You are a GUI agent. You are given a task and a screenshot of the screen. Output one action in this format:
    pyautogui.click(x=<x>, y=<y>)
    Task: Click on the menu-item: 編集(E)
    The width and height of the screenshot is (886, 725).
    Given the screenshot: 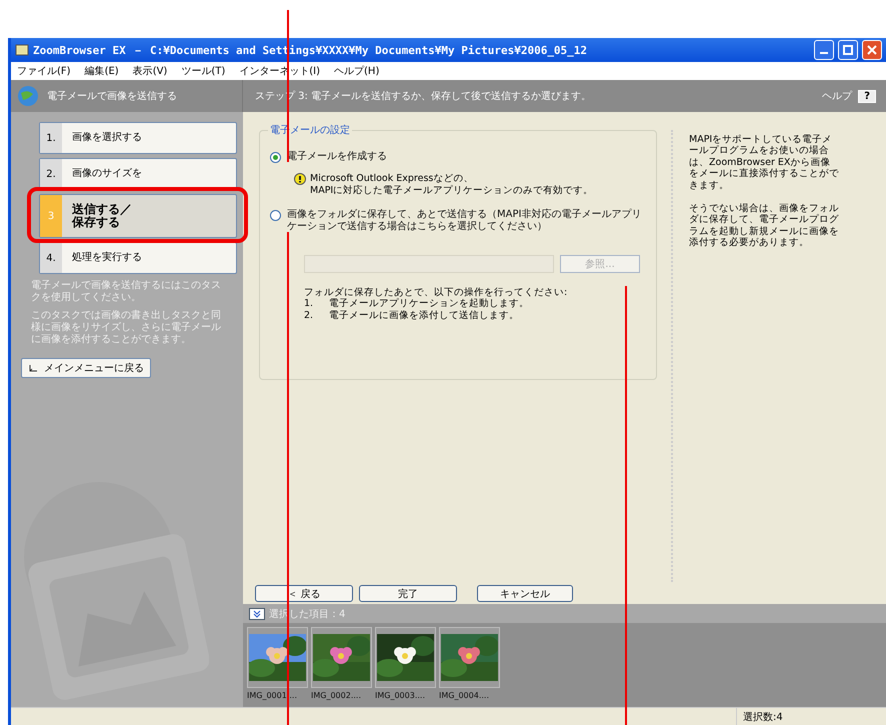 What is the action you would take?
    pyautogui.click(x=101, y=71)
    